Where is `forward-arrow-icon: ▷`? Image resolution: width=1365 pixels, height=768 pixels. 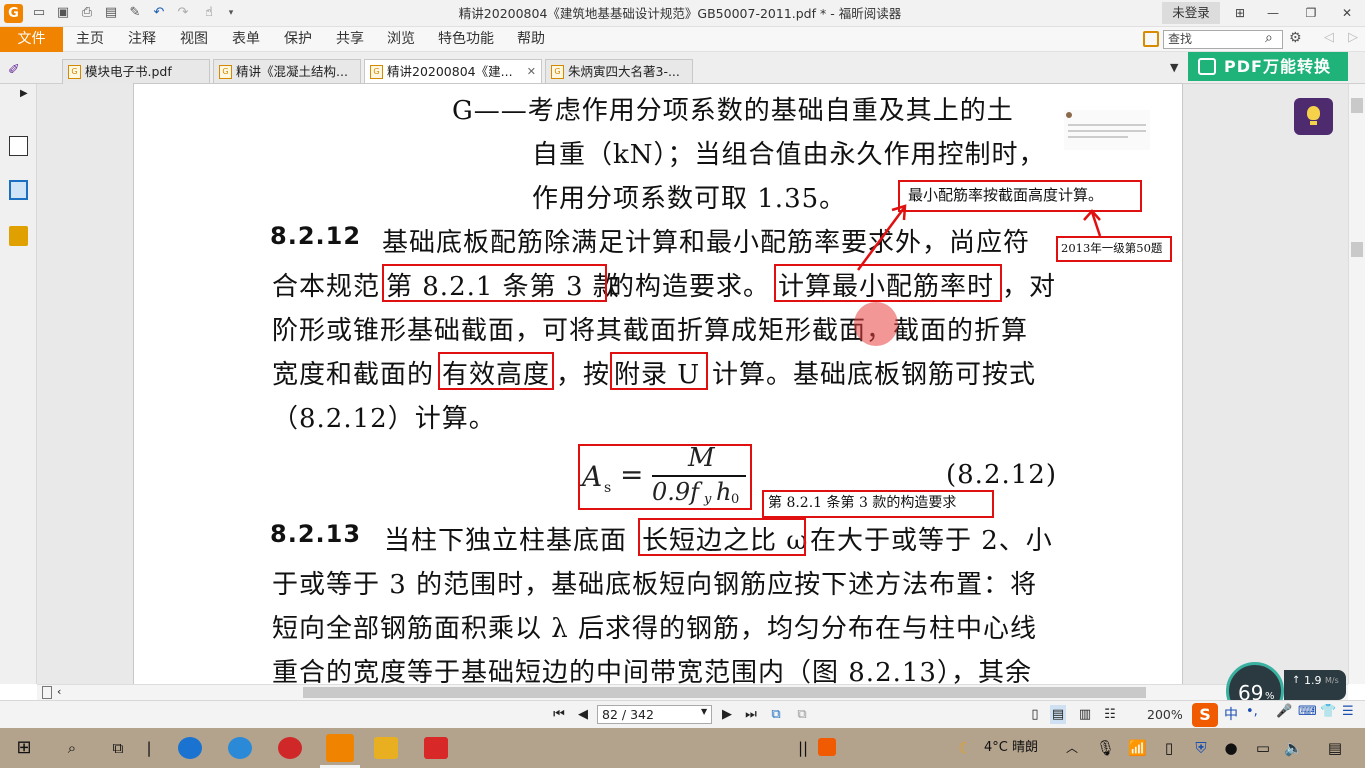
forward-arrow-icon: ▷ is located at coordinates (1353, 37).